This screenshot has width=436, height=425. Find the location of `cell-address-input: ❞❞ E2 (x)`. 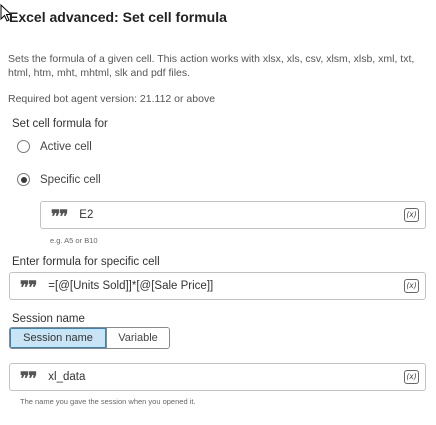

cell-address-input: ❞❞ E2 (x) is located at coordinates (233, 215).